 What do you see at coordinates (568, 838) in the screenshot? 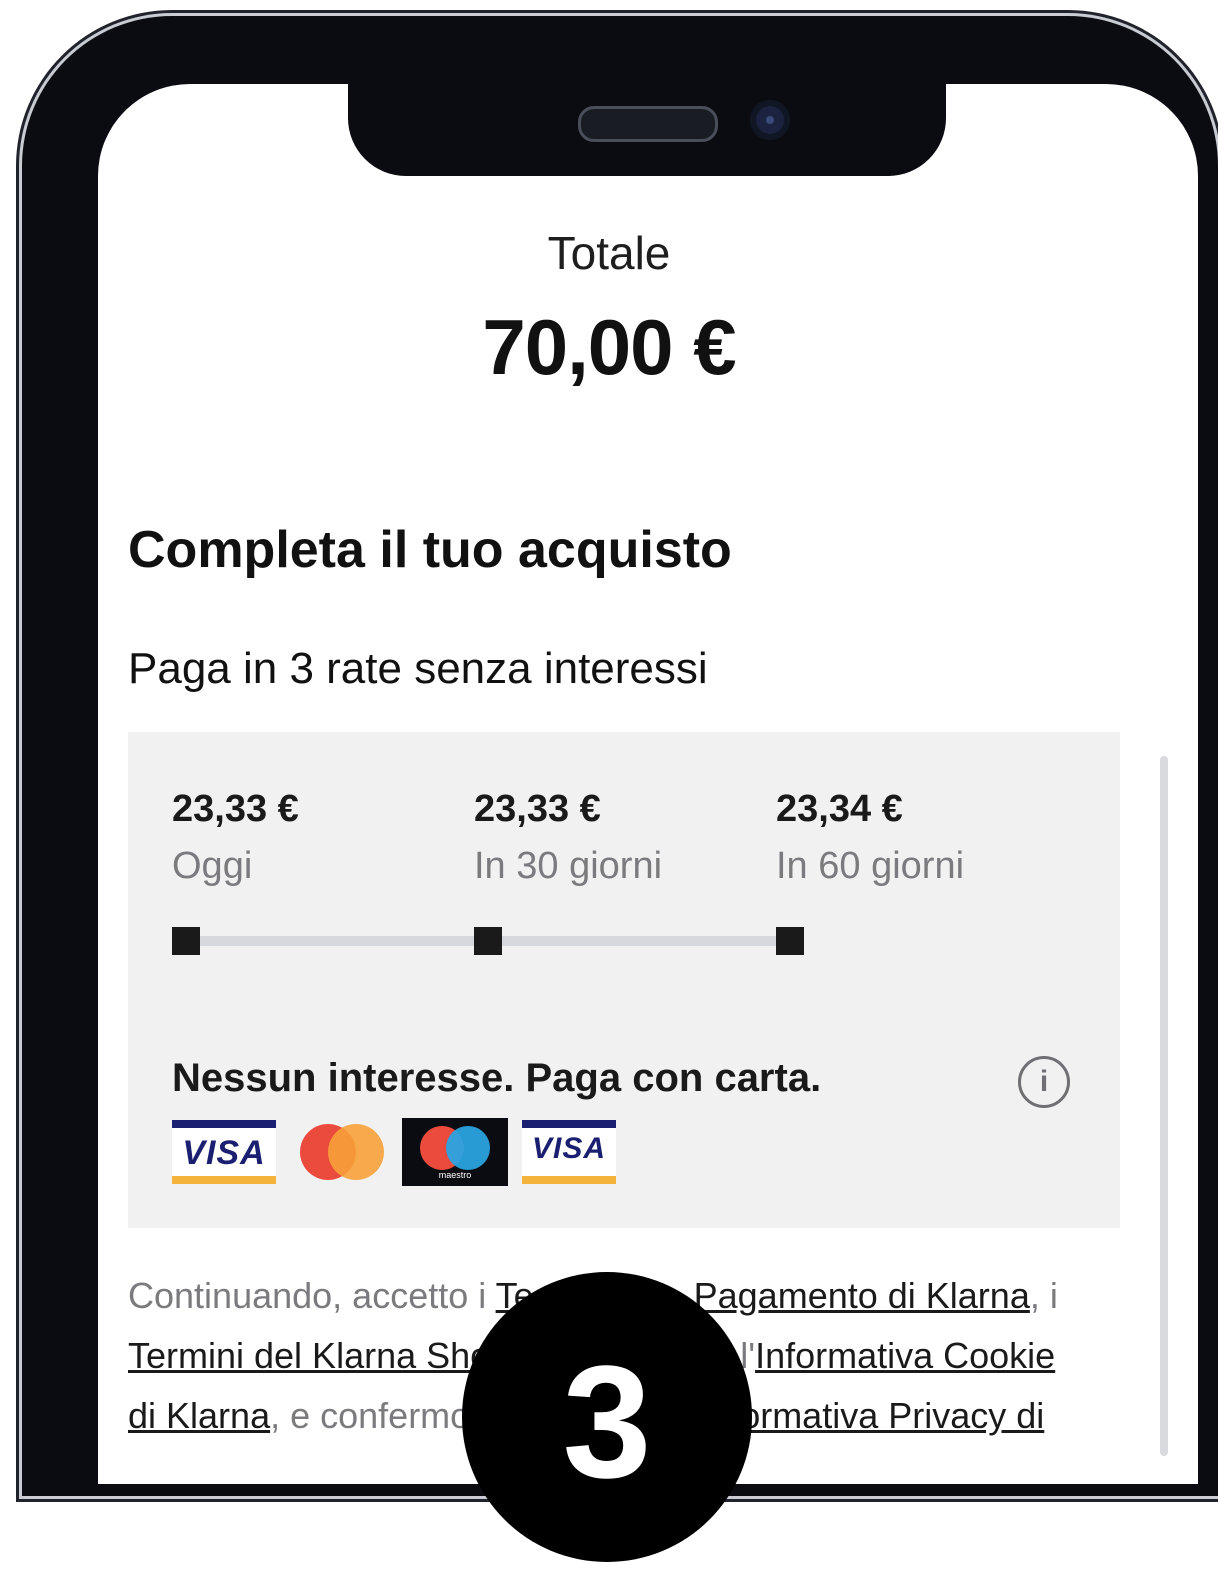
I see `installment-2: 23,33 € In 30 giorni` at bounding box center [568, 838].